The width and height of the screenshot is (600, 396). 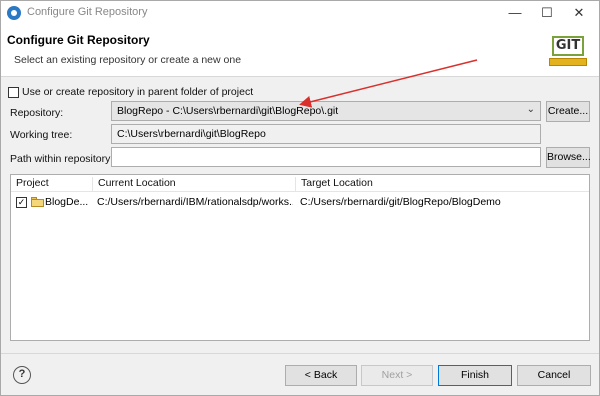 I want to click on repository-label: Repository:, so click(x=37, y=113).